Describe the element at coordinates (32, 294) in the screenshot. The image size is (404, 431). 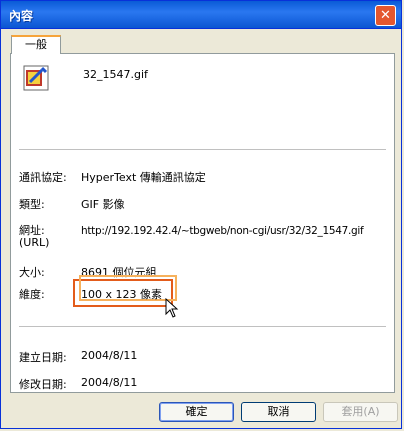
I see `dimension-label: 維度:` at that location.